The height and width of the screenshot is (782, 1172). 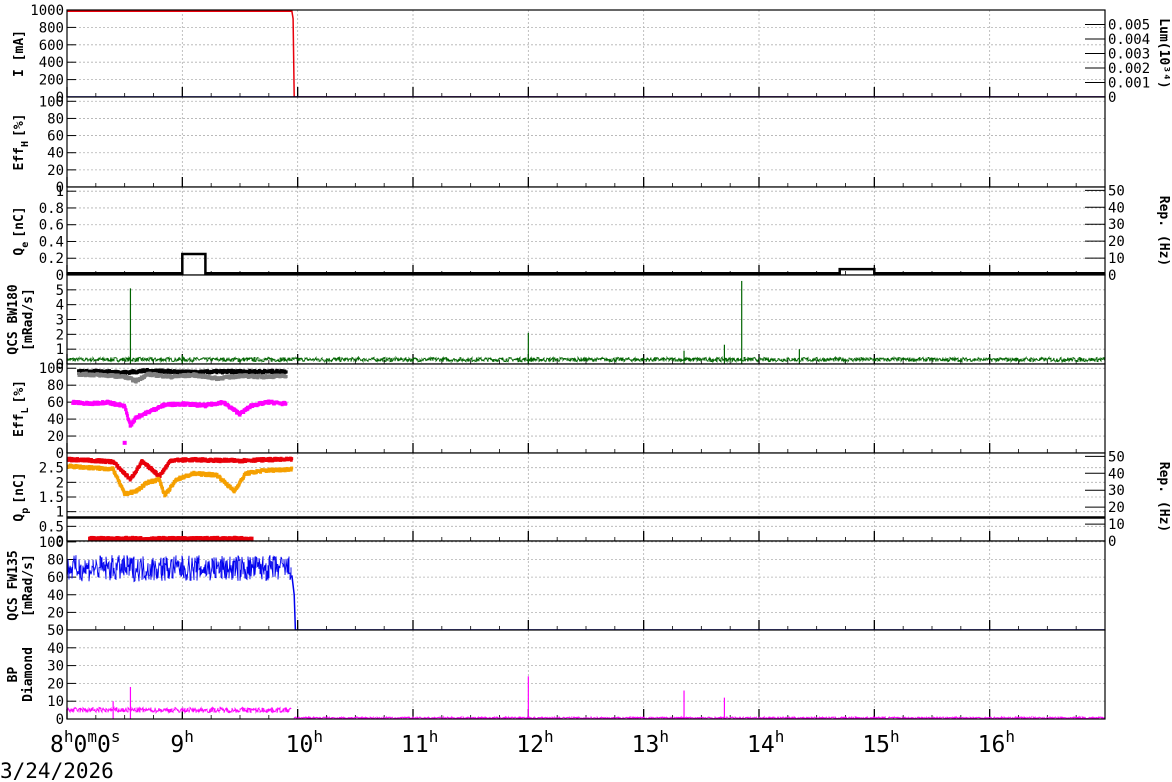 I want to click on y-tick-label: 10, so click(x=55, y=702).